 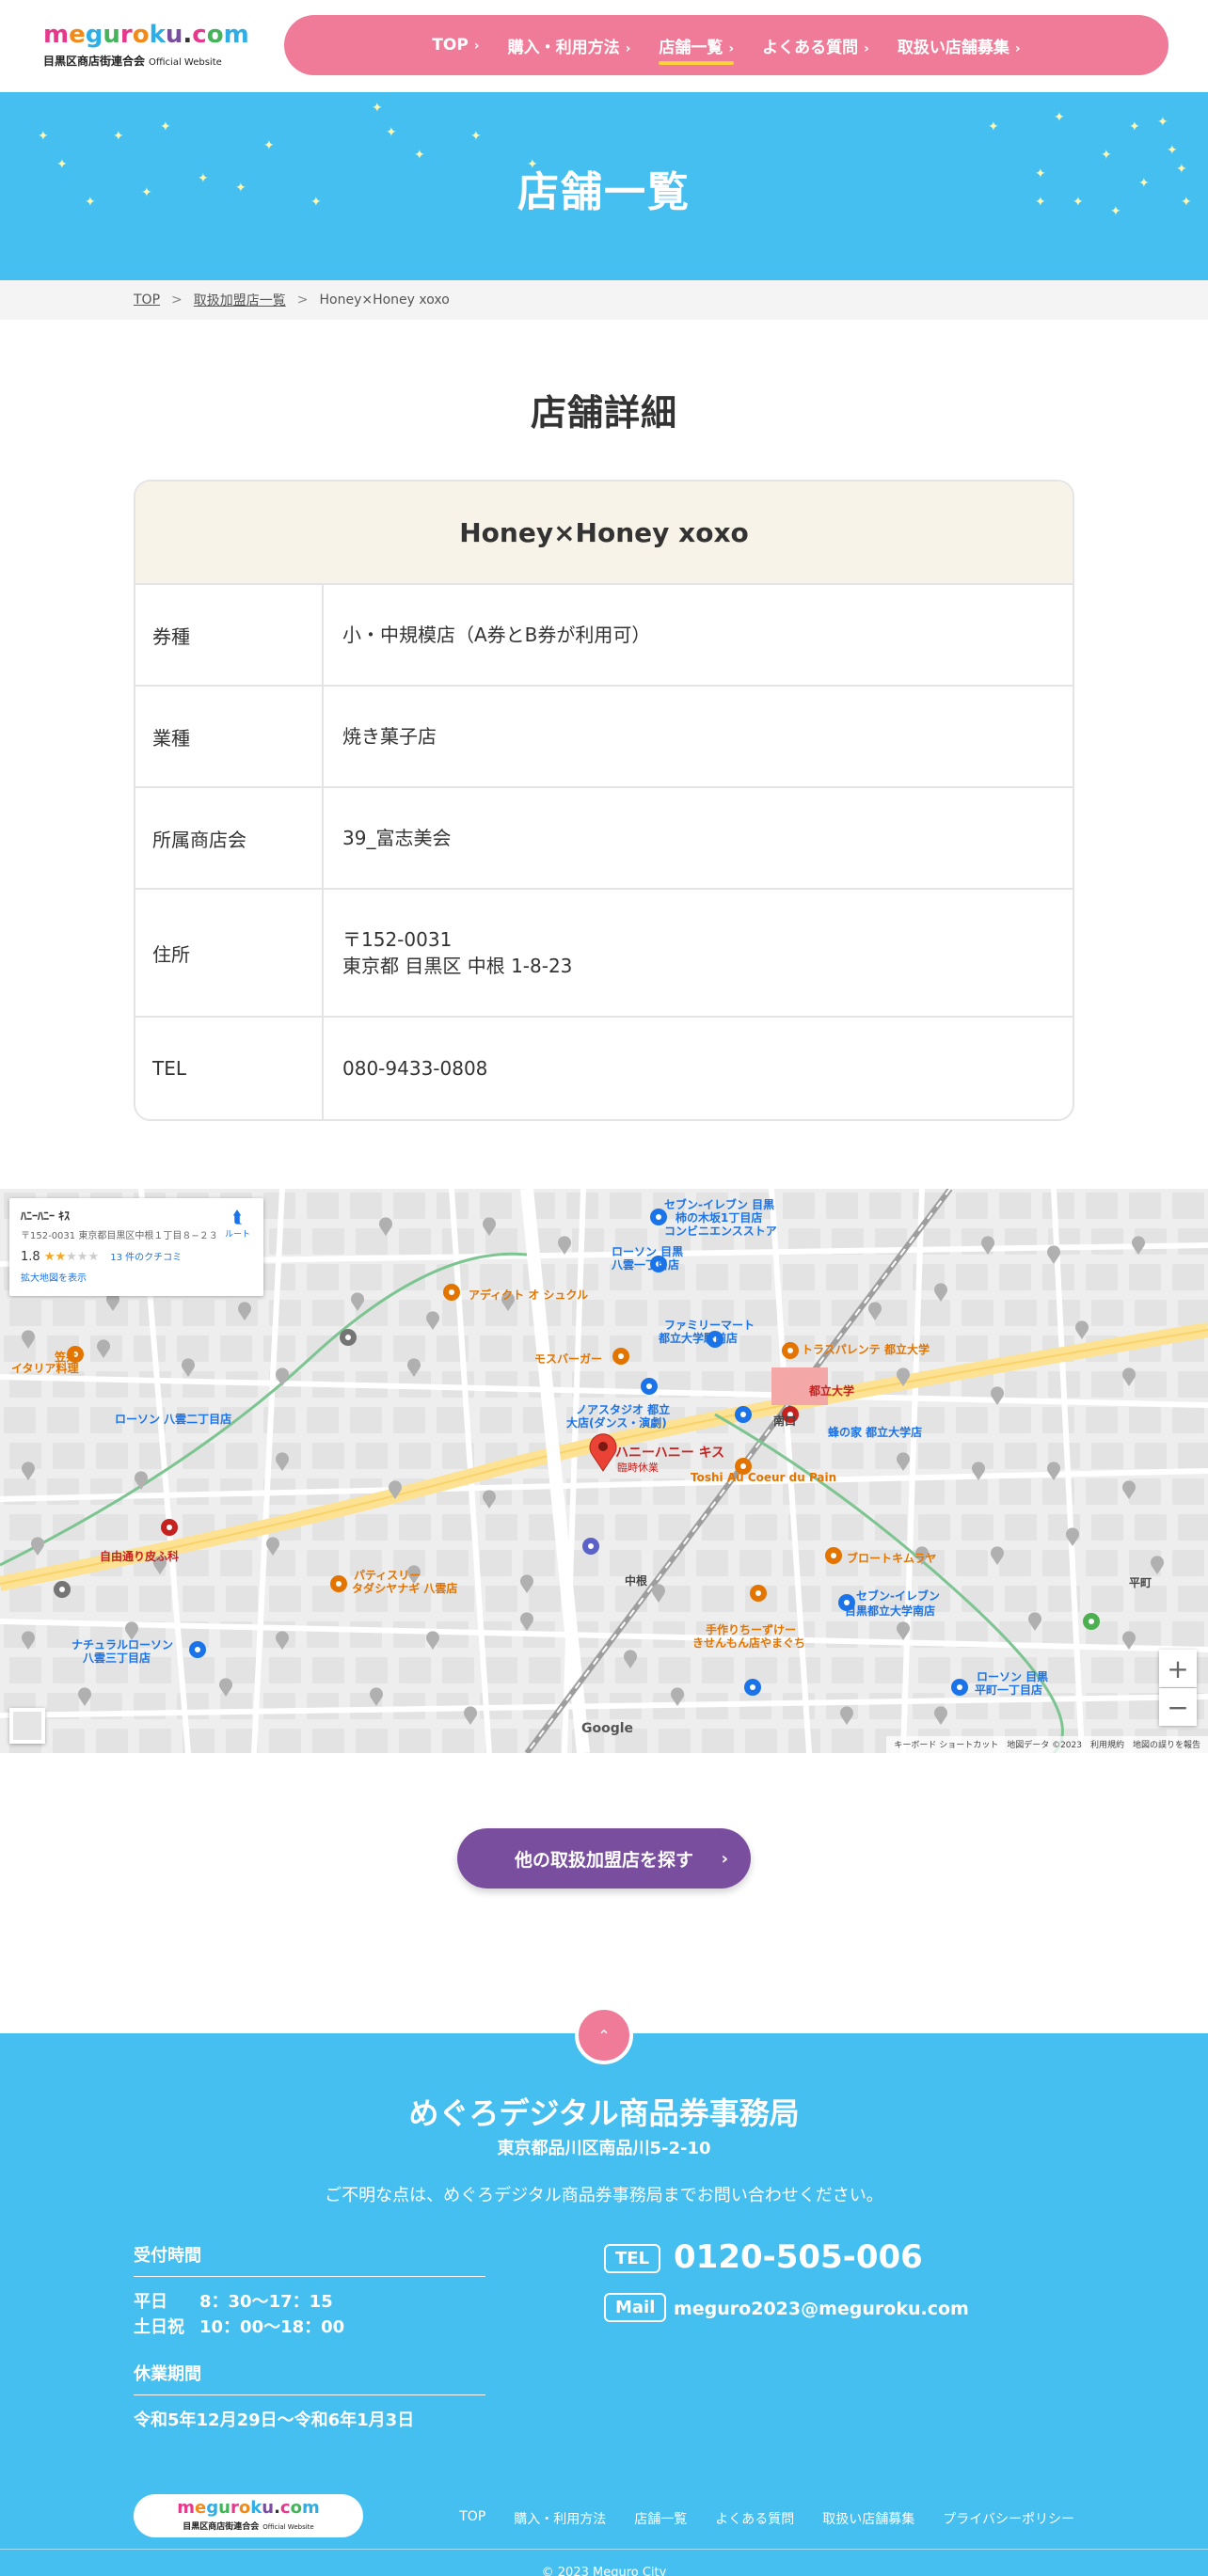 What do you see at coordinates (568, 1359) in the screenshot?
I see `map-place-label: モスバーガー` at bounding box center [568, 1359].